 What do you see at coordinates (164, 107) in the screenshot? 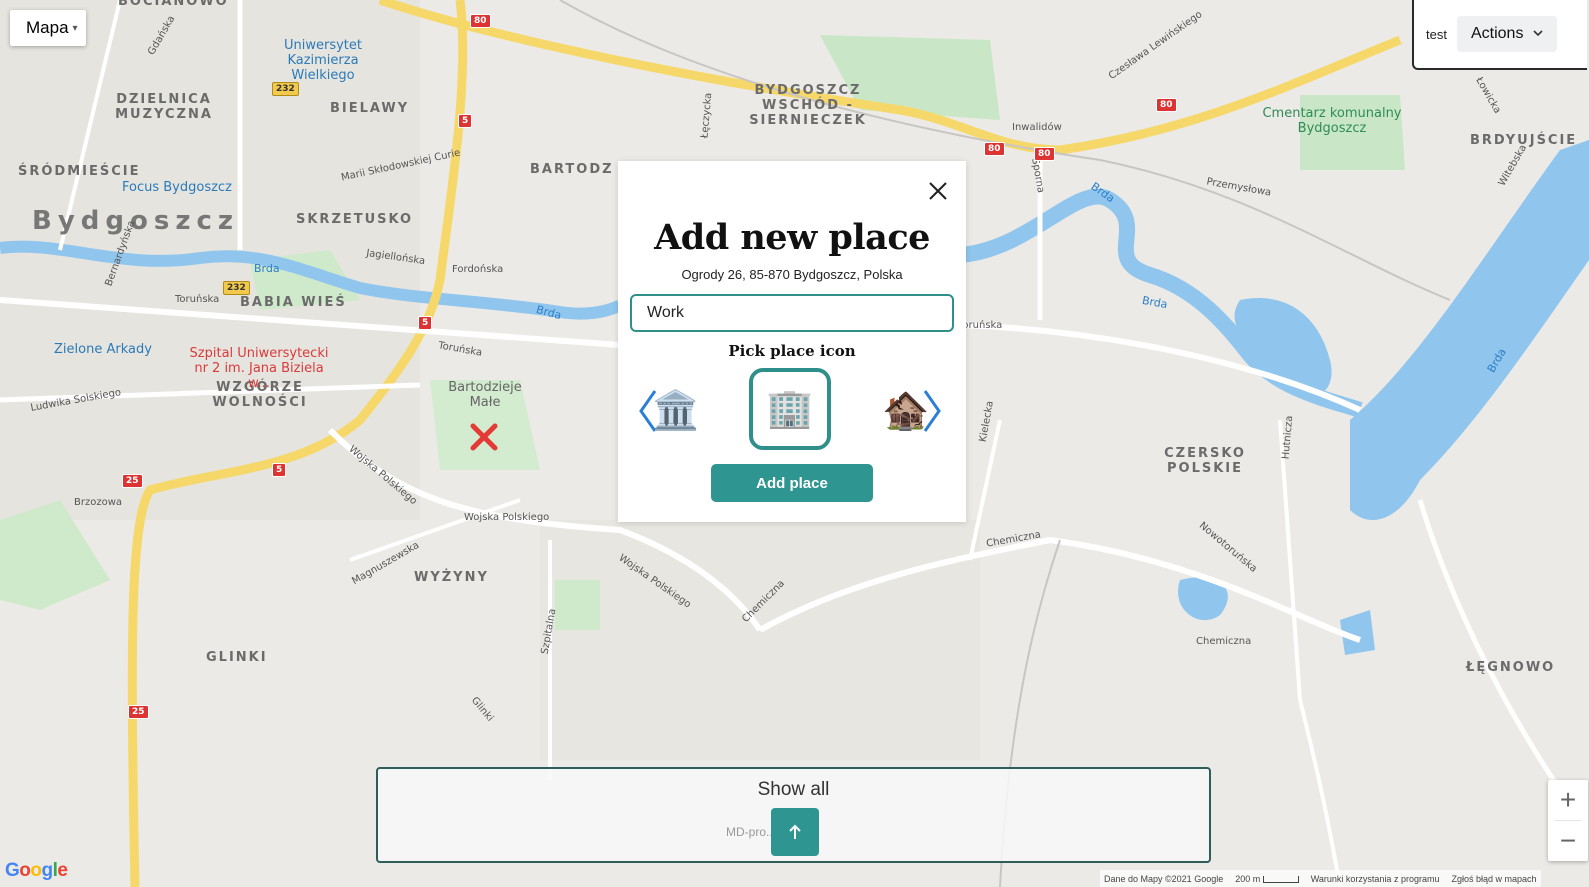
I see `district-label: DZIELNICA MUZYCZNA` at bounding box center [164, 107].